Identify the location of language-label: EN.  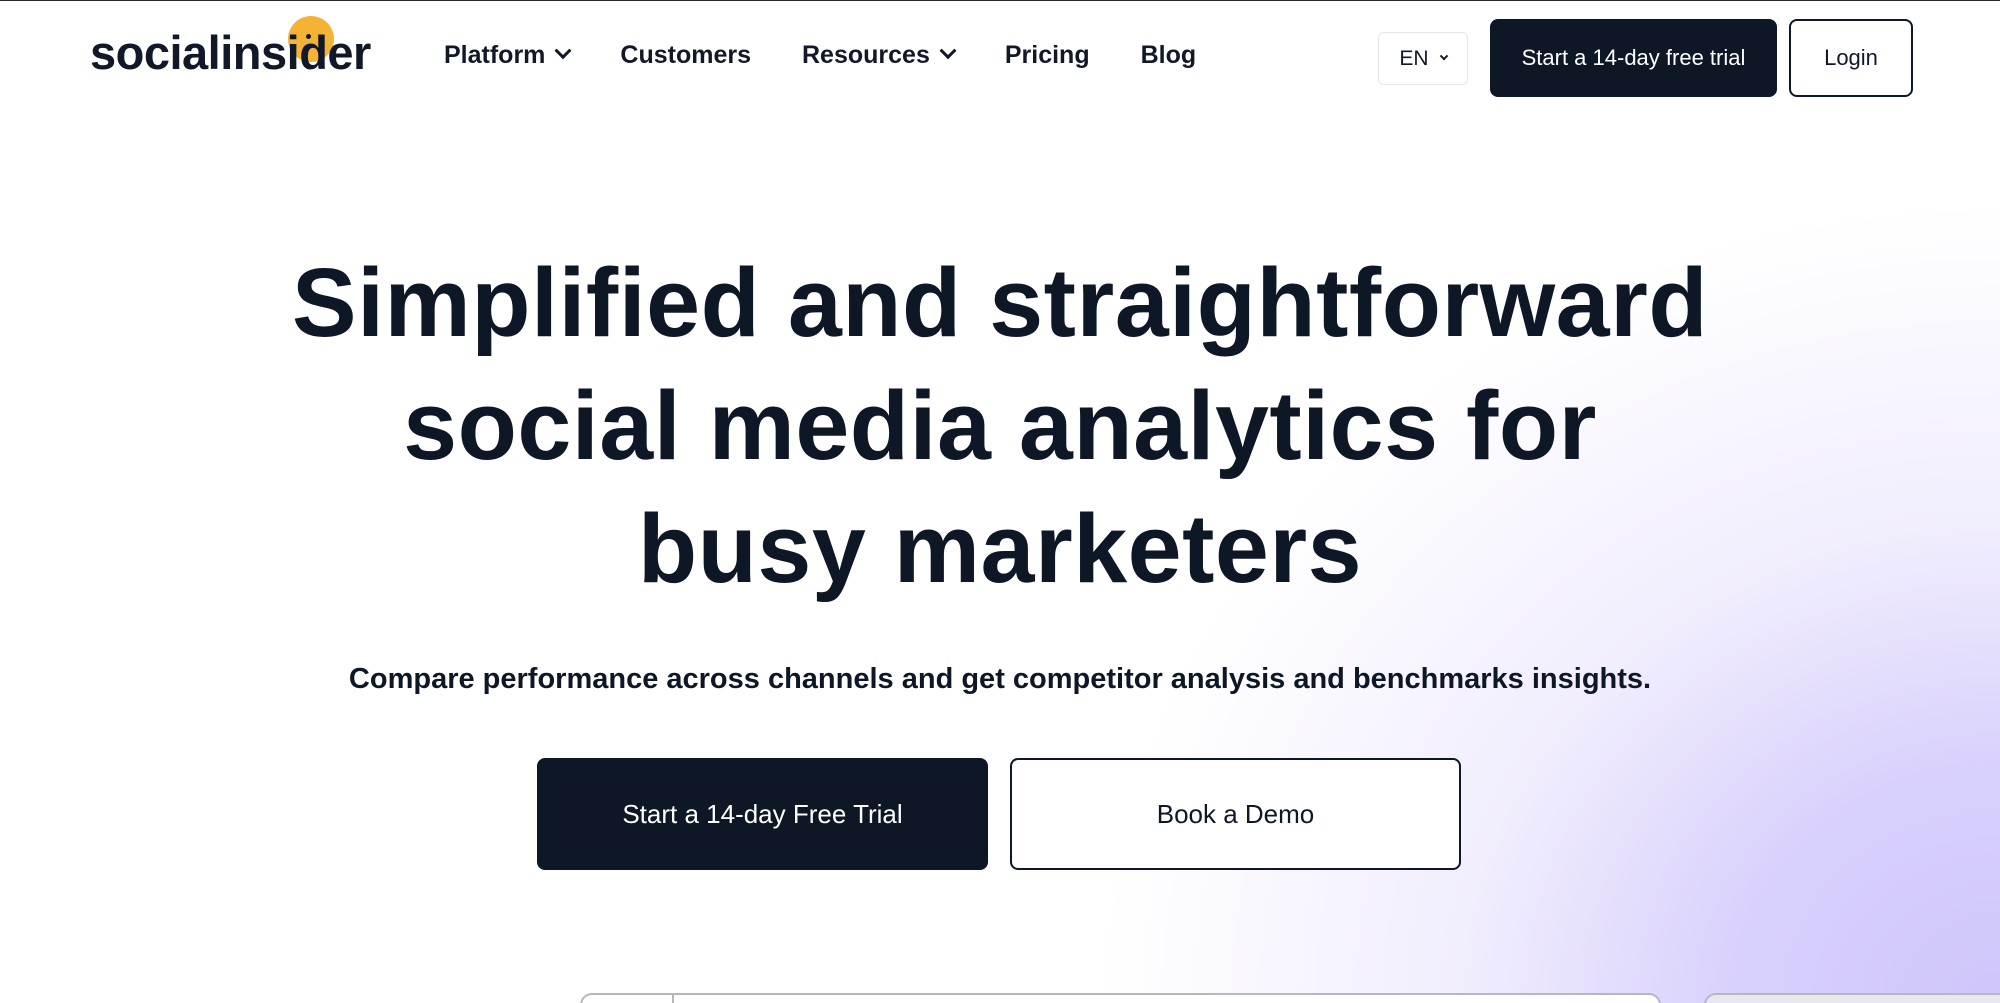
(1414, 58).